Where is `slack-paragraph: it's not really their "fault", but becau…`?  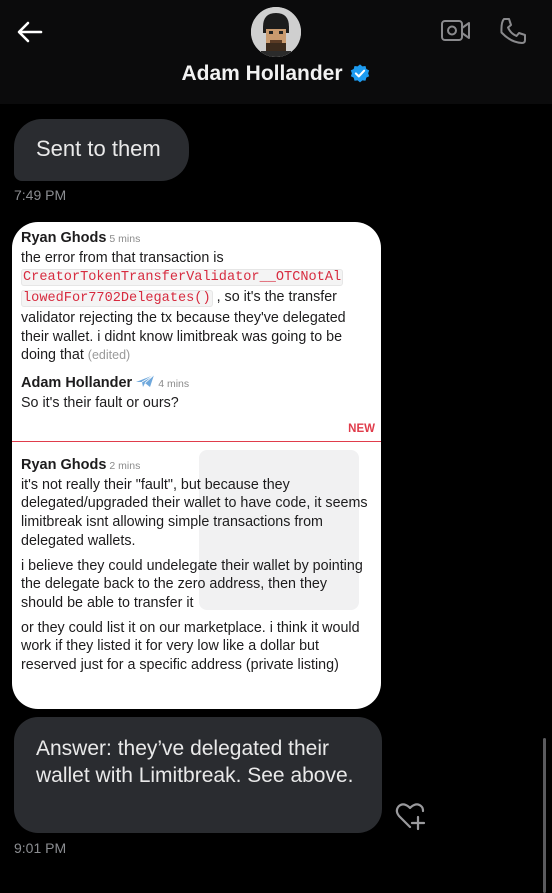
slack-paragraph: it's not really their "fault", but becau… is located at coordinates (194, 512).